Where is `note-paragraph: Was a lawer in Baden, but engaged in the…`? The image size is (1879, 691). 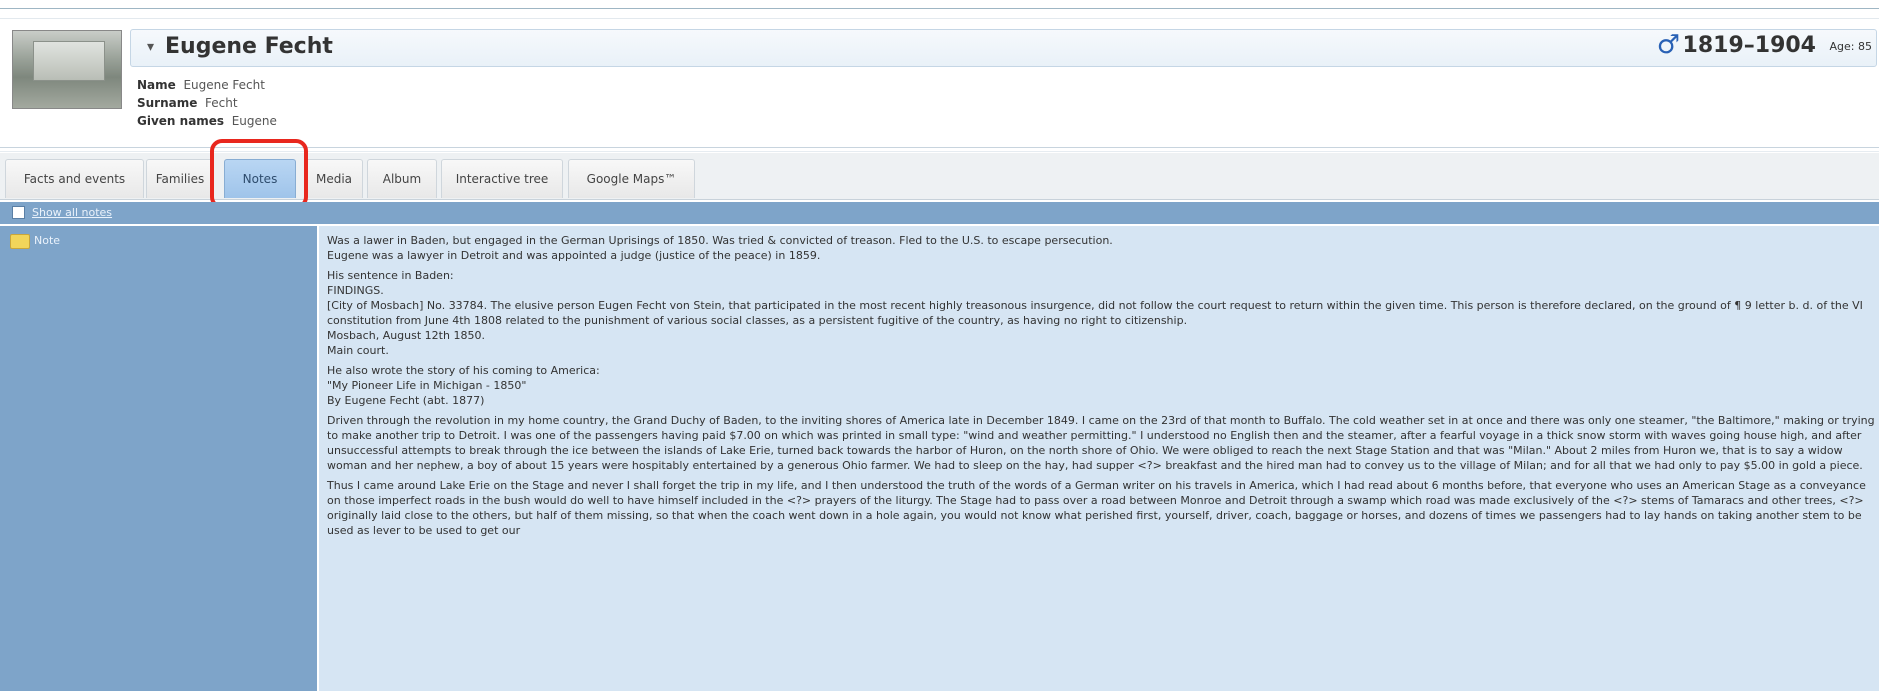
note-paragraph: Was a lawer in Baden, but engaged in the… is located at coordinates (720, 248).